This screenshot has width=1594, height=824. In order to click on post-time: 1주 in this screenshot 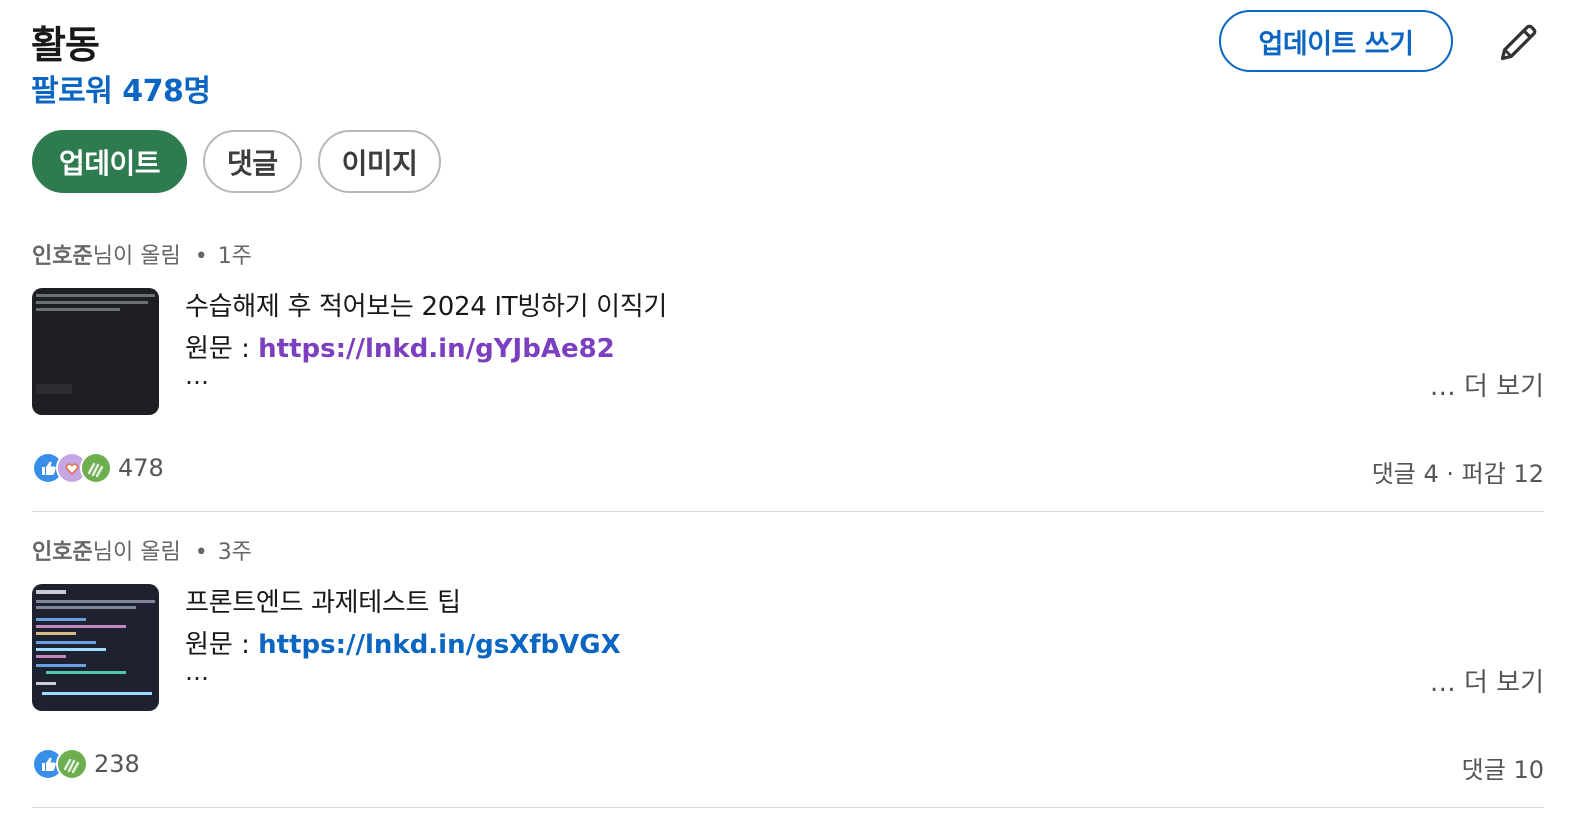, I will do `click(234, 256)`.